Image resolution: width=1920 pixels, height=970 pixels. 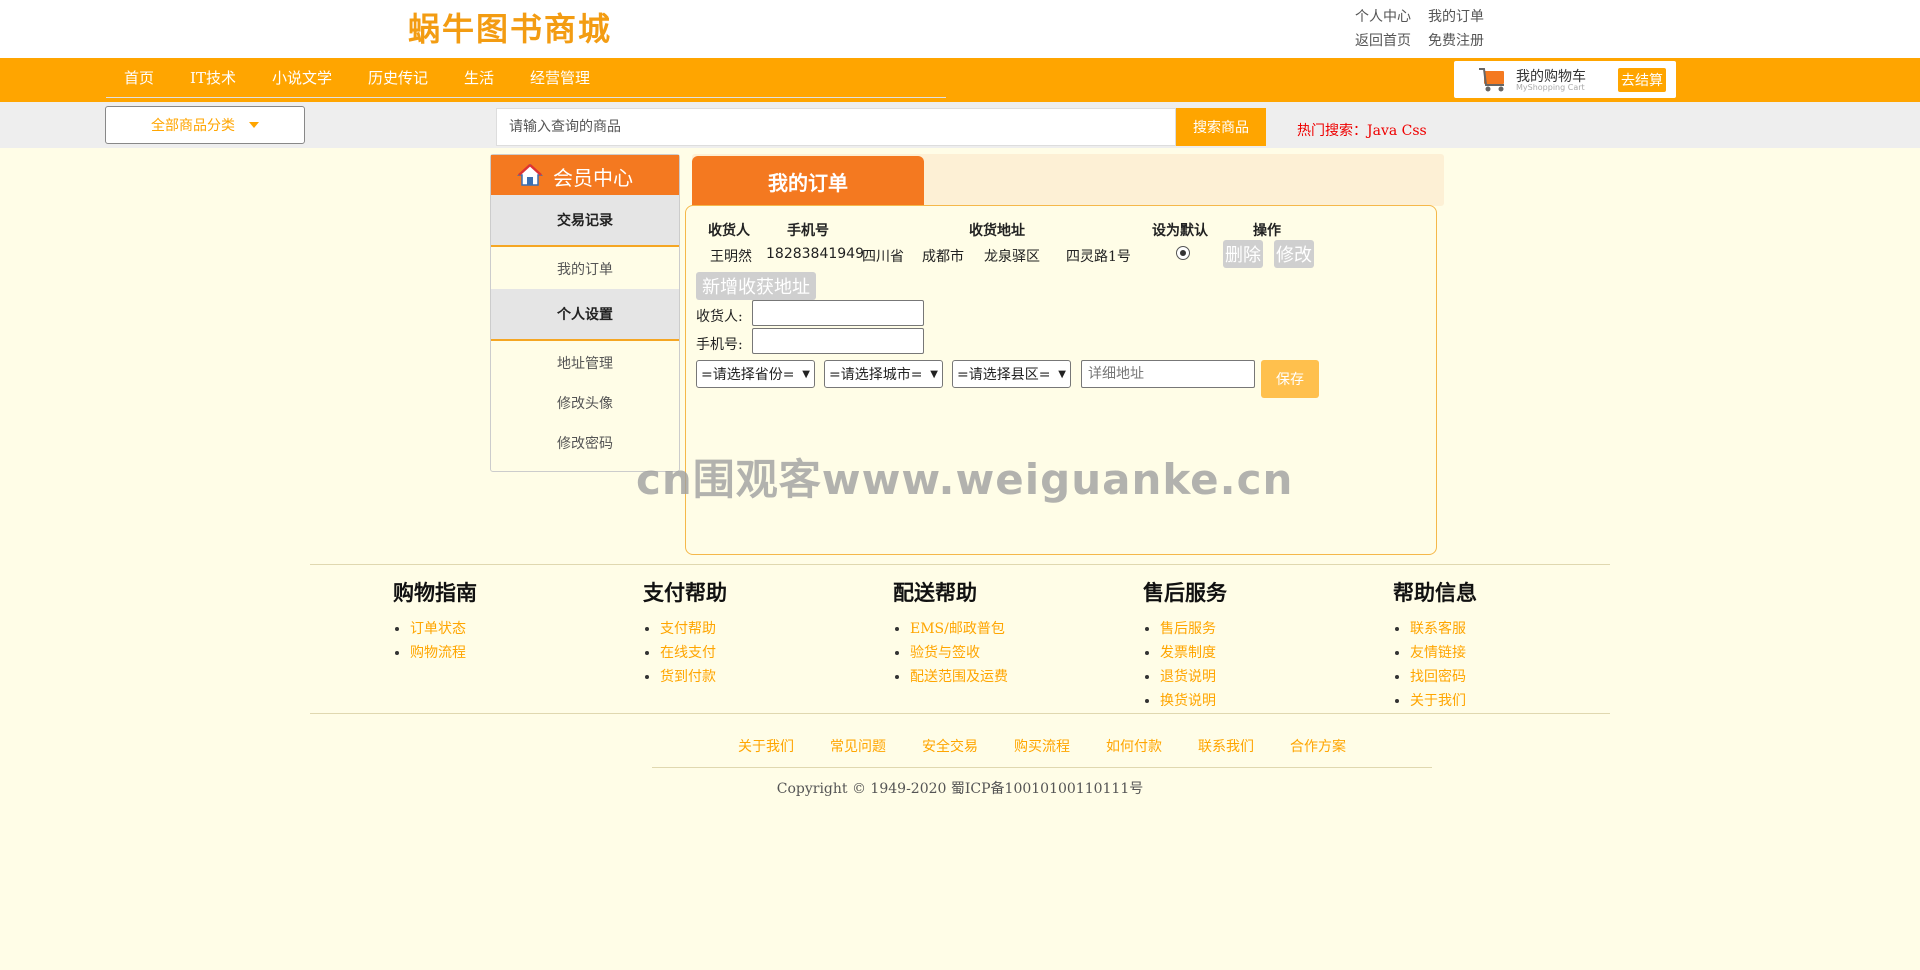 What do you see at coordinates (1134, 751) in the screenshot?
I see `footer-link-payment: 如何付款` at bounding box center [1134, 751].